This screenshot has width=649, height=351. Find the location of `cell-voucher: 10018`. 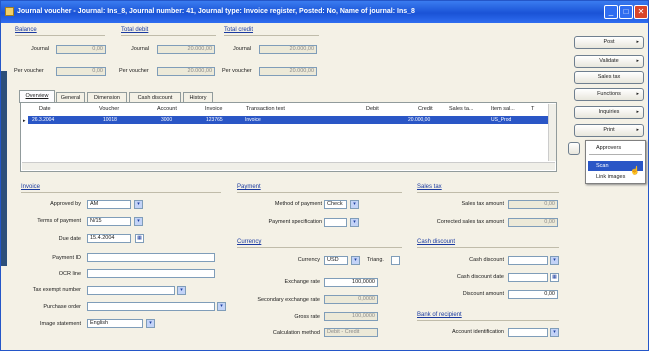

cell-voucher: 10018 is located at coordinates (110, 120).